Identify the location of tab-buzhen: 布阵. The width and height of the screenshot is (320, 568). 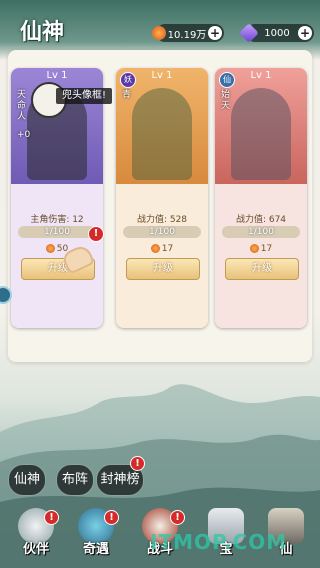
(75, 480).